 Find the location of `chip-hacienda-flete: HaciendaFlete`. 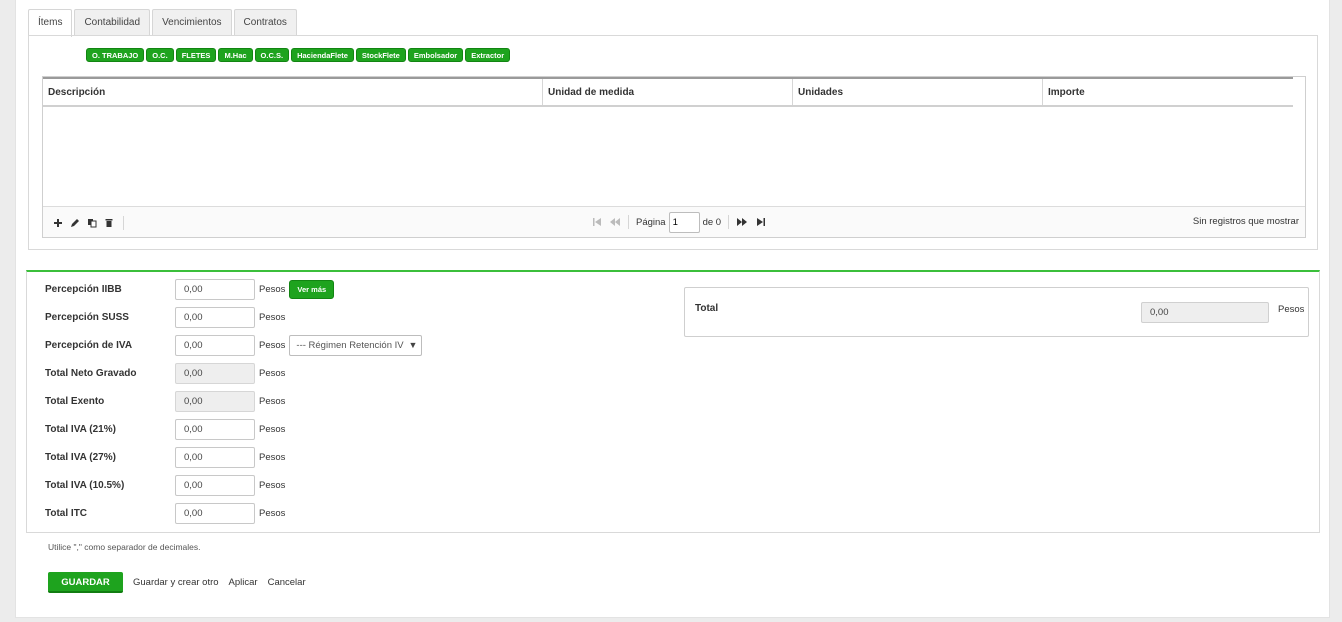

chip-hacienda-flete: HaciendaFlete is located at coordinates (322, 55).